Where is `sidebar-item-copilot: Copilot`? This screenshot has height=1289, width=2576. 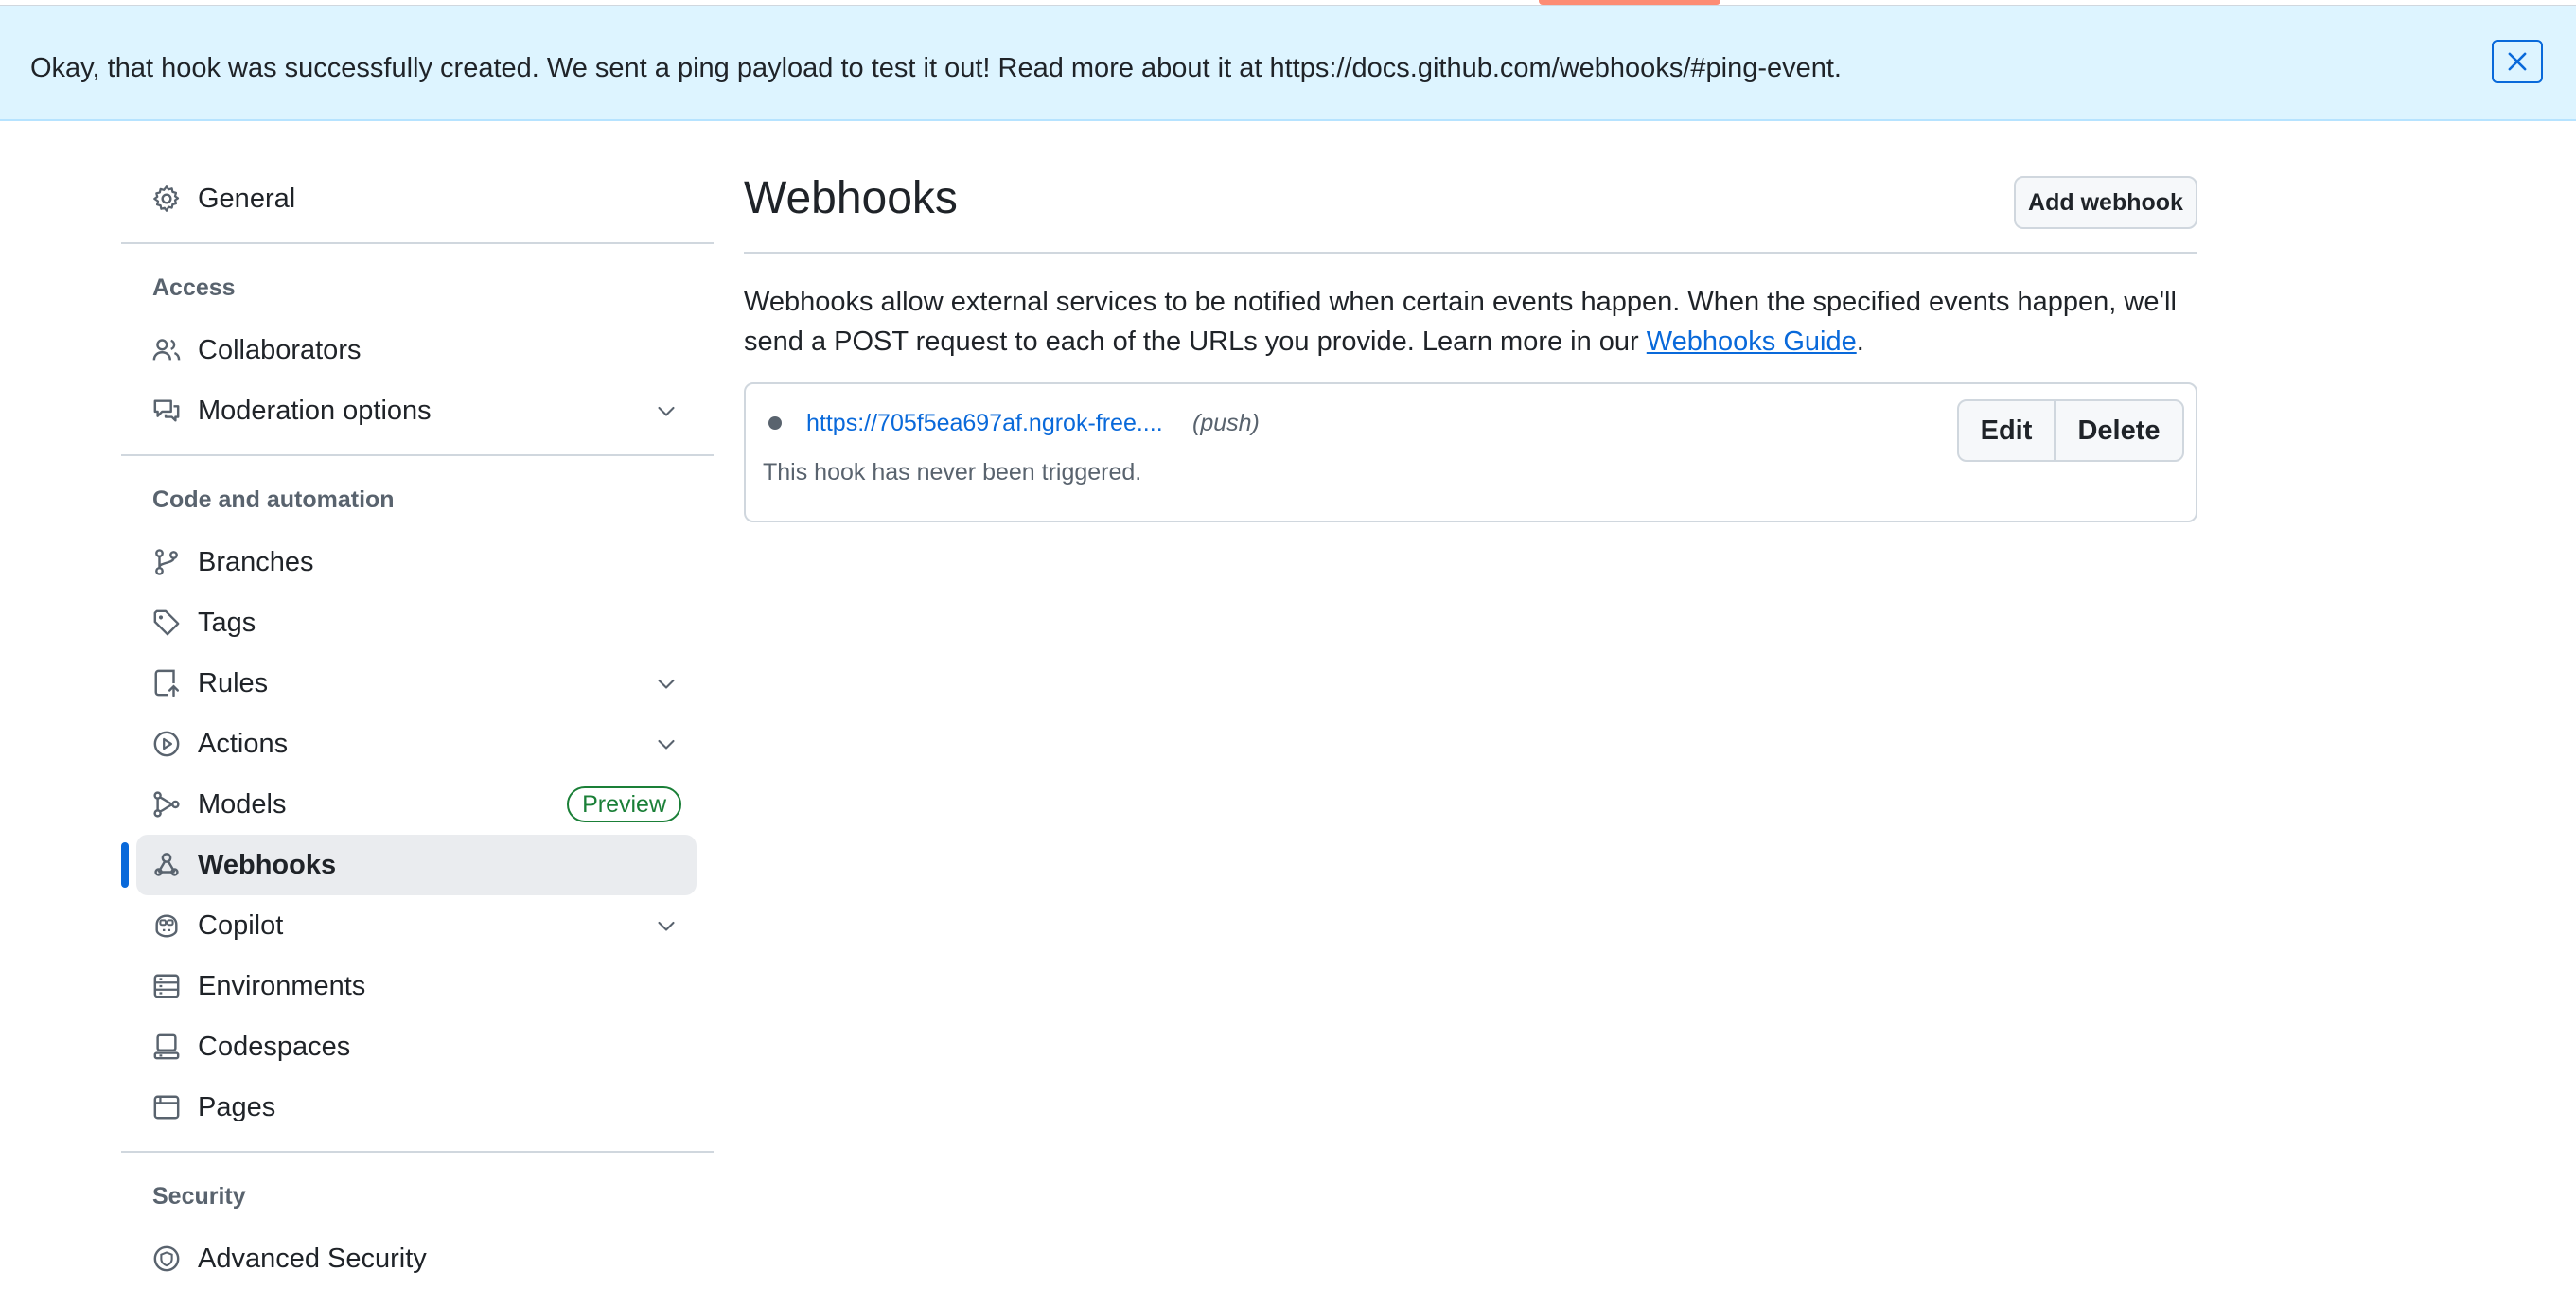 sidebar-item-copilot: Copilot is located at coordinates (416, 925).